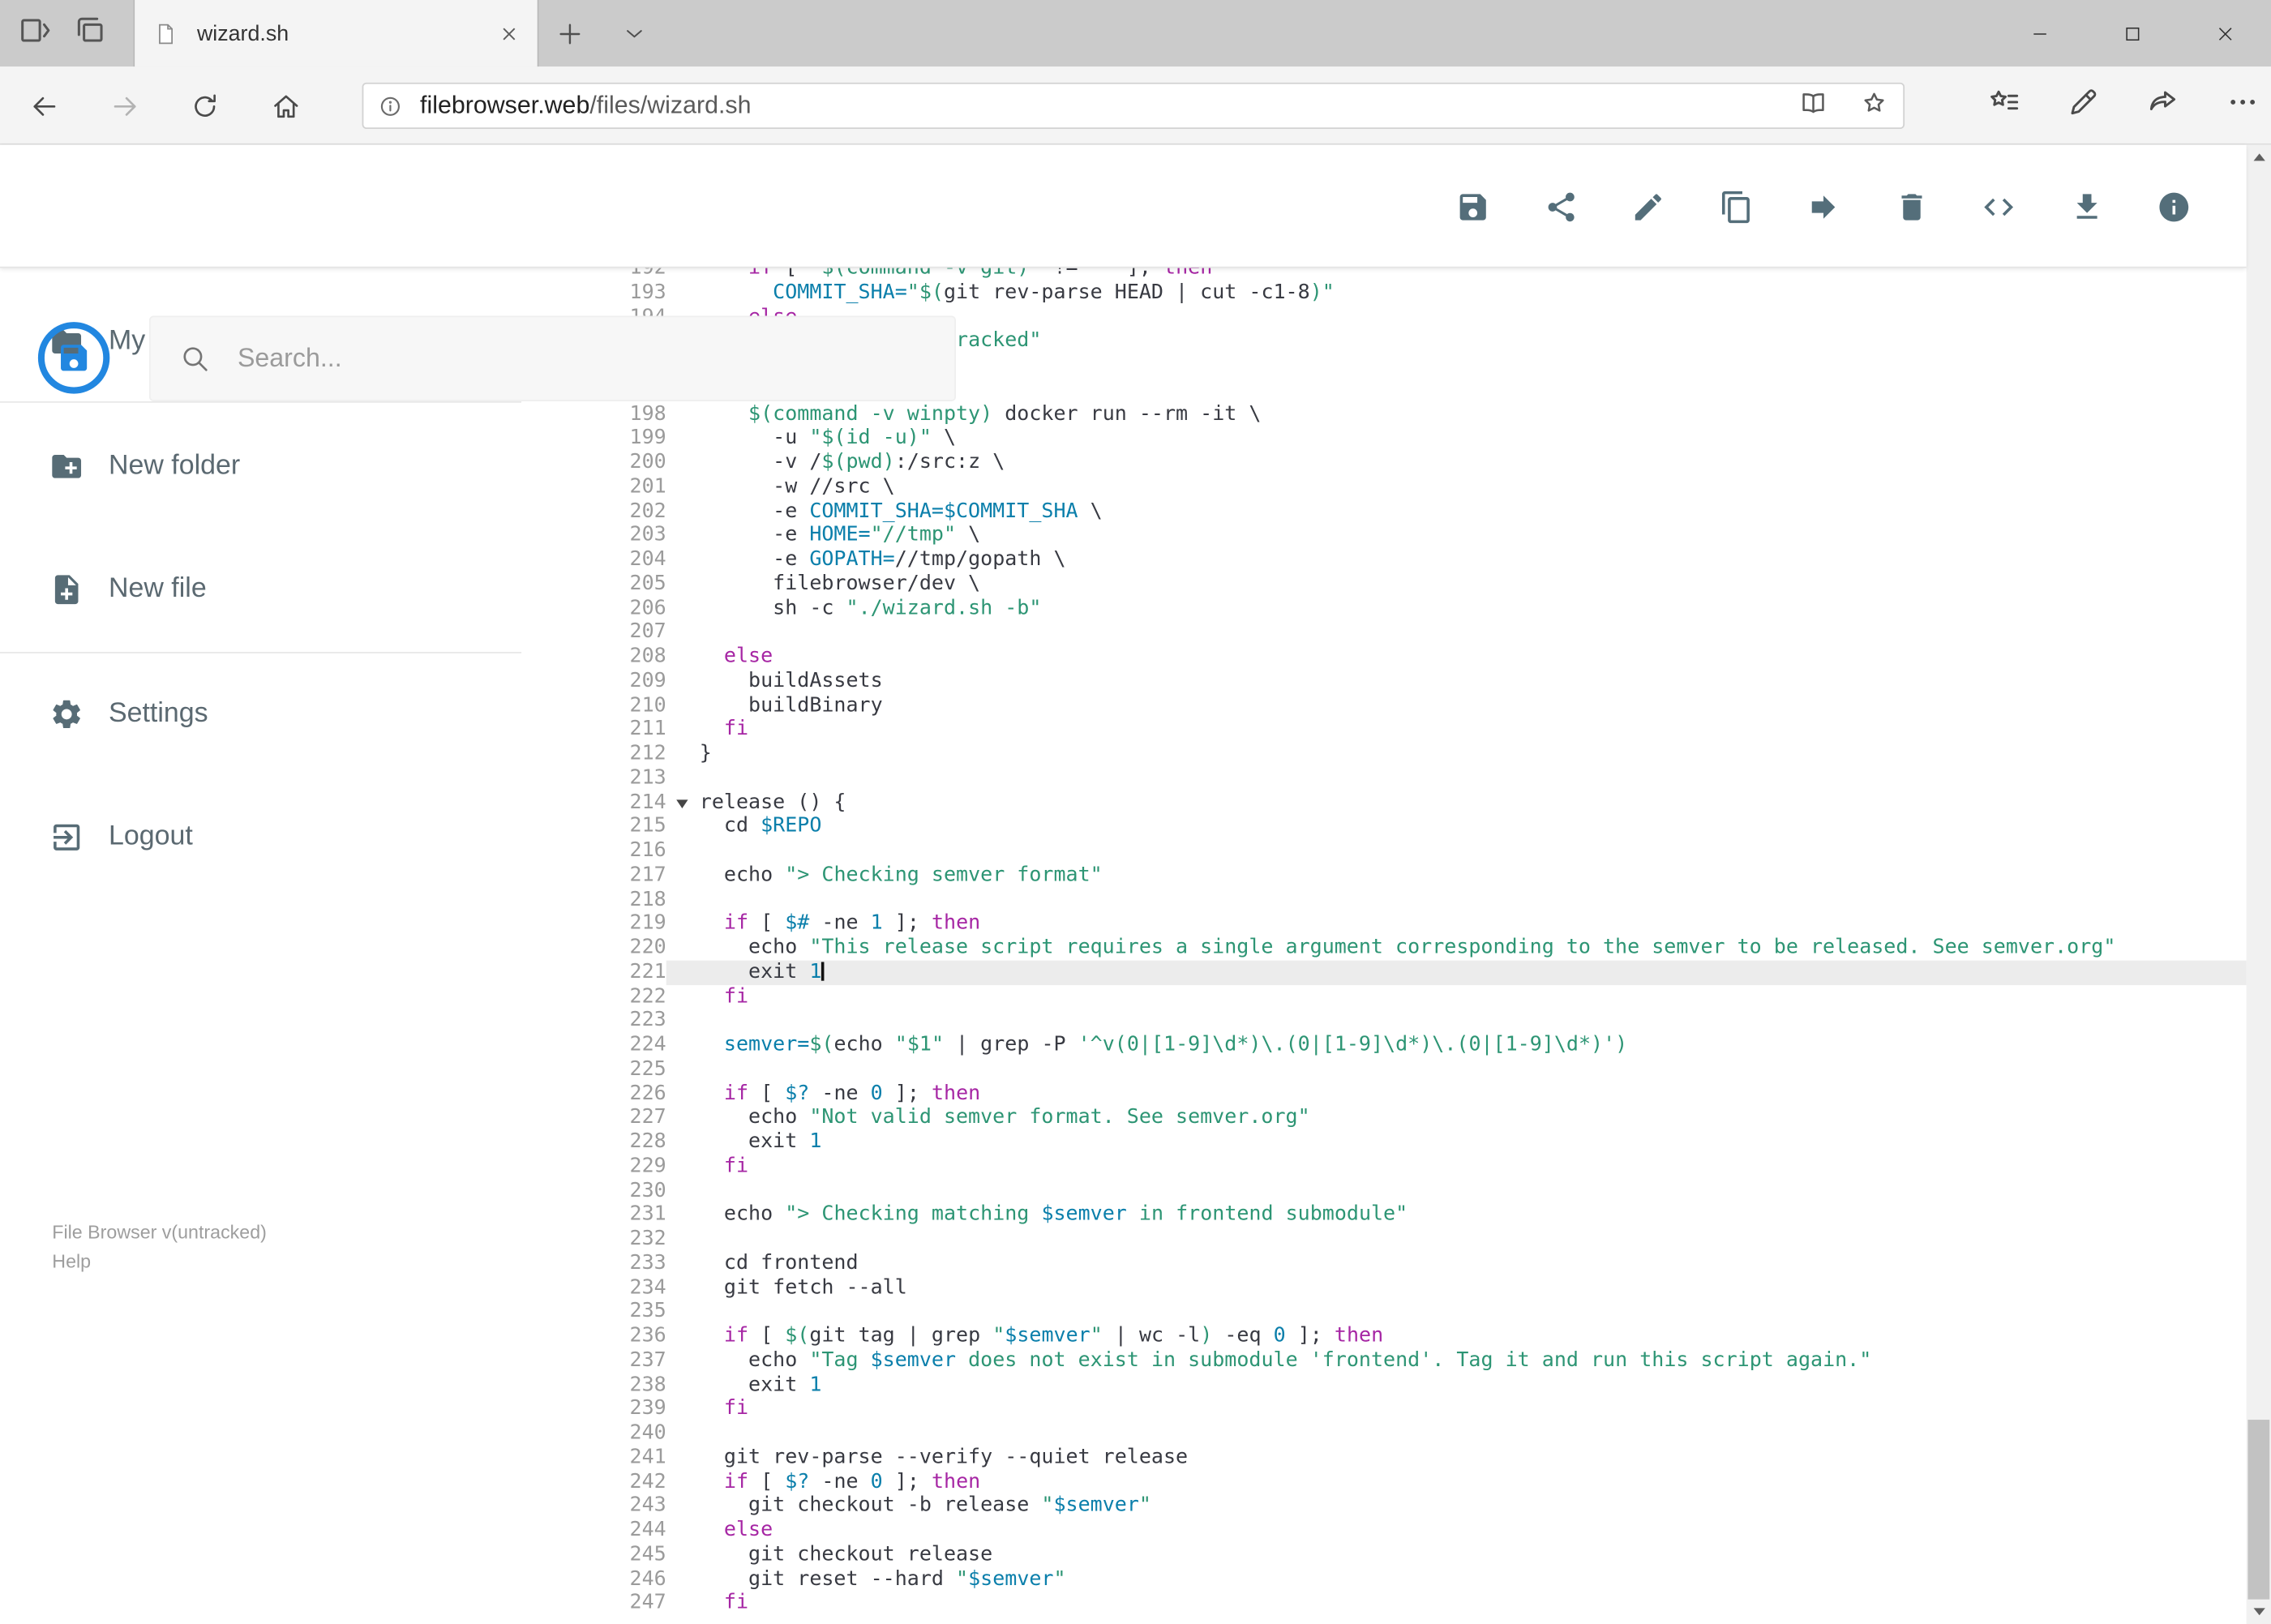 Image resolution: width=2271 pixels, height=1624 pixels. I want to click on code-line-text: git checkout release, so click(1456, 1554).